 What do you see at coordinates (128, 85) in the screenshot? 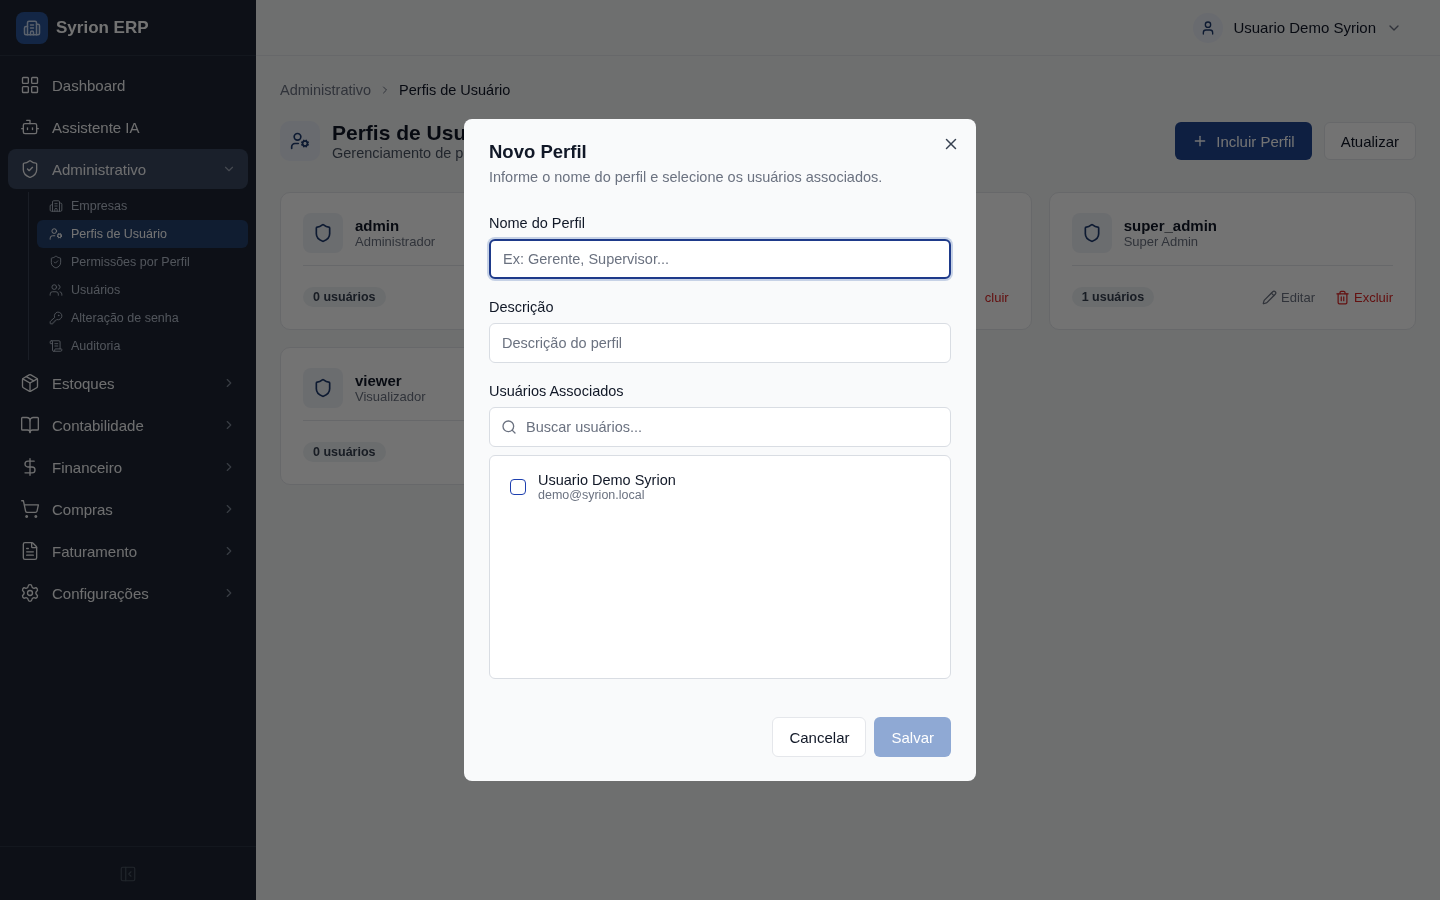
I see `nav-item: Dashboard` at bounding box center [128, 85].